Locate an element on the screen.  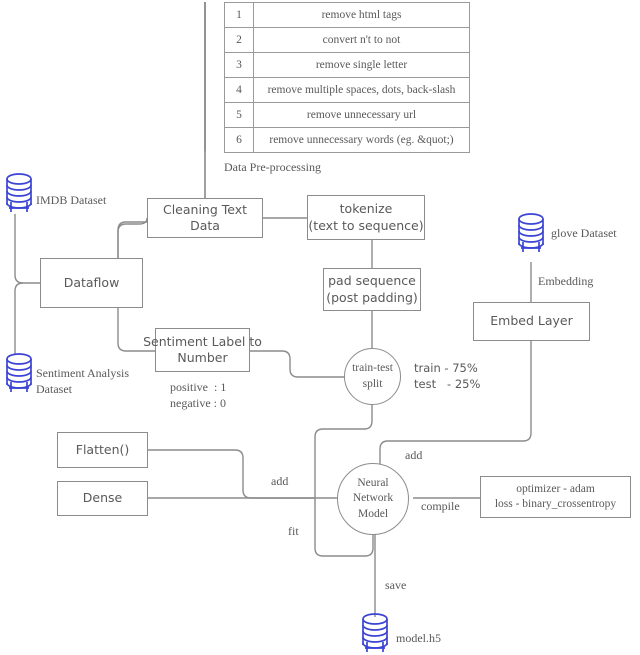
table-cell-step: remove single letter is located at coordinates (361, 65).